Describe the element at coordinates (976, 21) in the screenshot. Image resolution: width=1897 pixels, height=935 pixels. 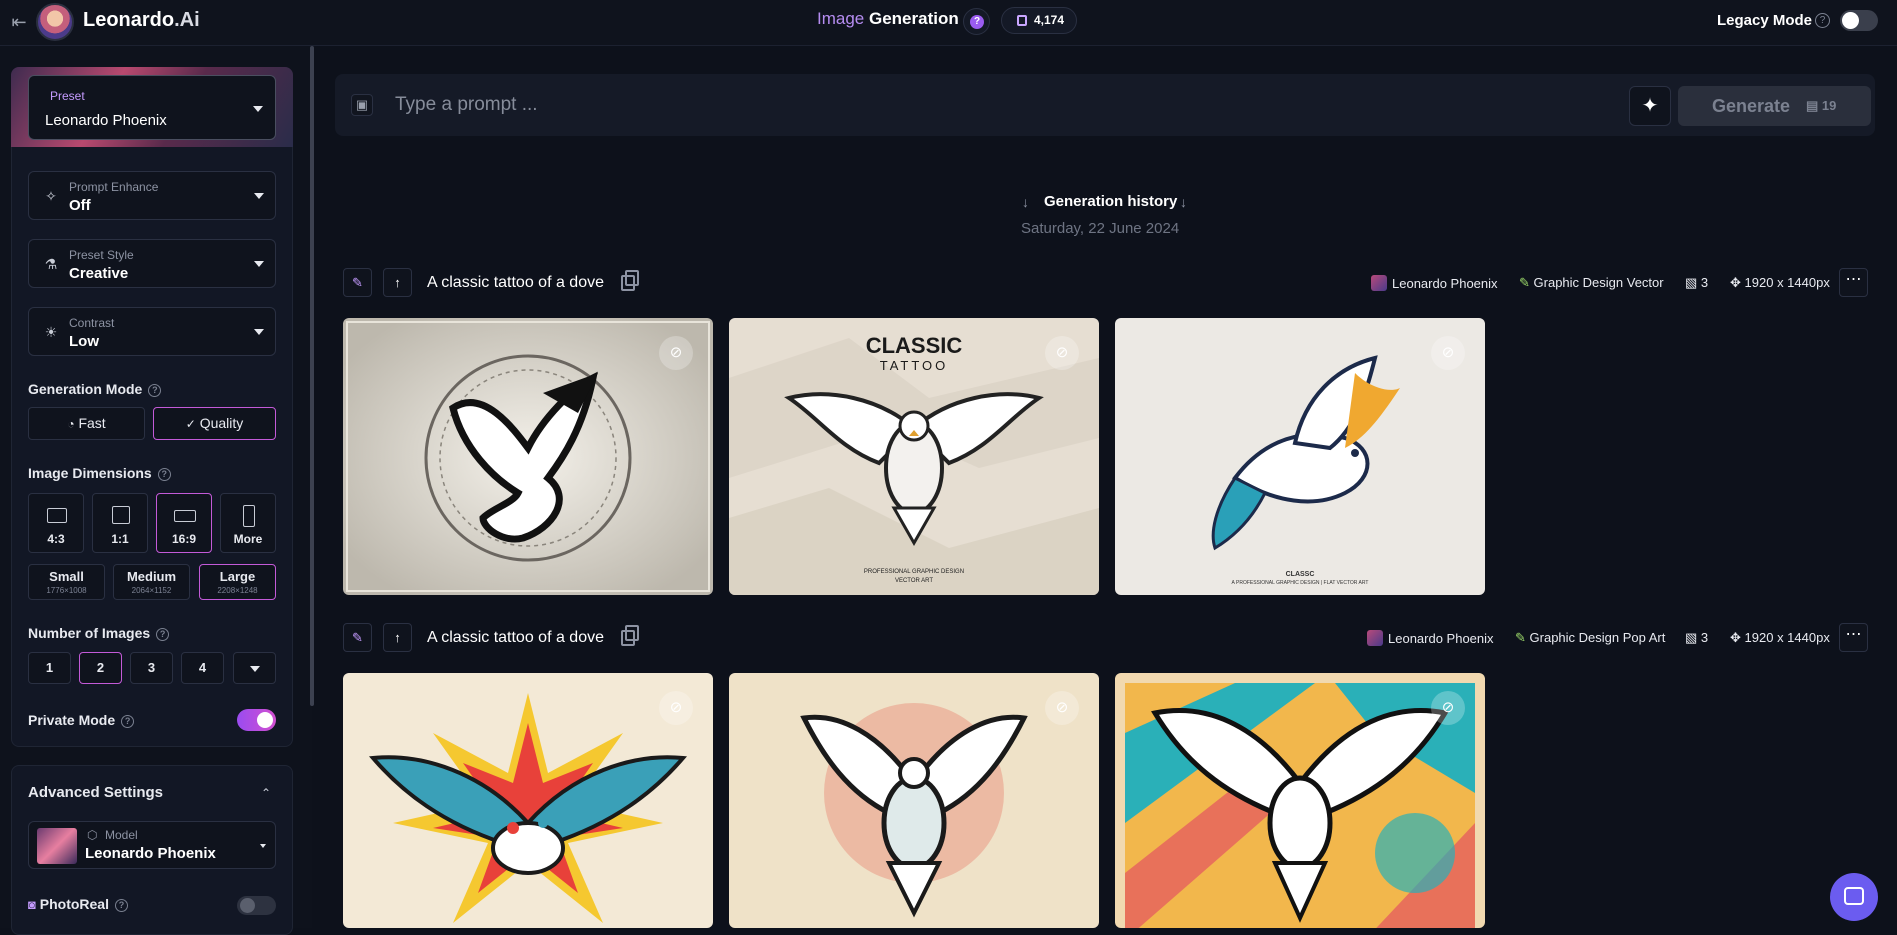
I see `help-button: ?` at that location.